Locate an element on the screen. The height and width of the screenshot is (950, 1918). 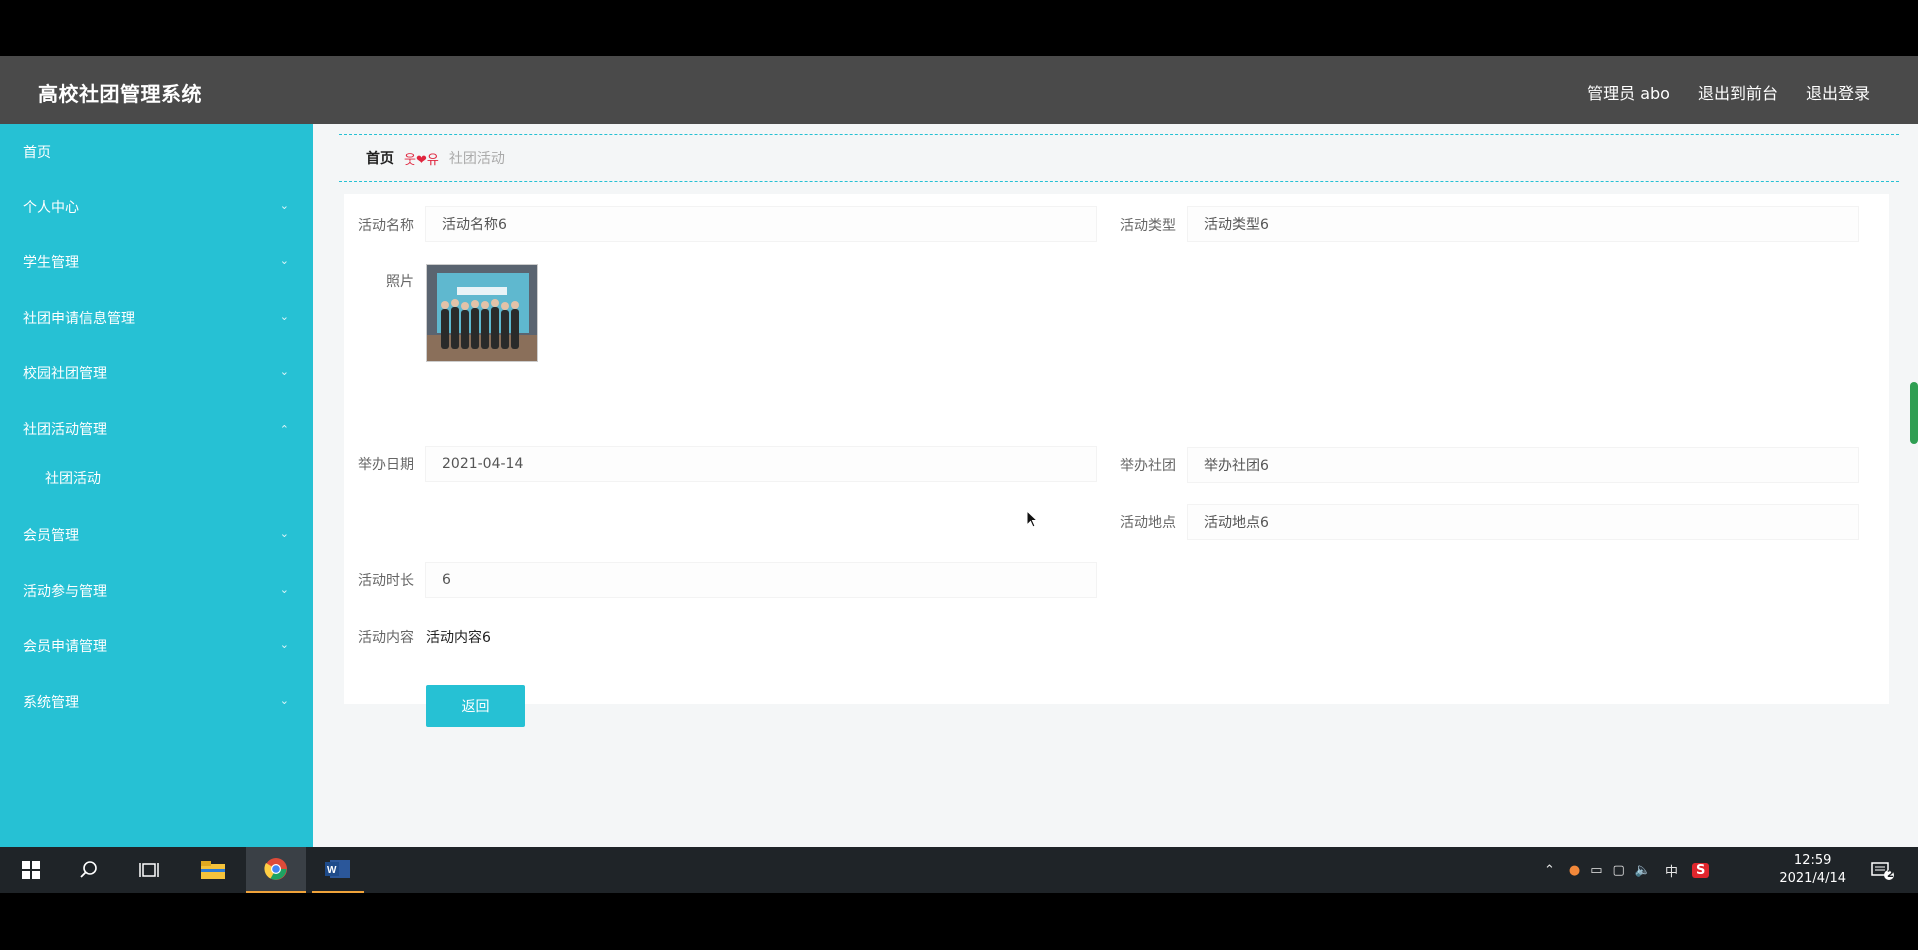
location-label: 活动地点 is located at coordinates (1148, 523).